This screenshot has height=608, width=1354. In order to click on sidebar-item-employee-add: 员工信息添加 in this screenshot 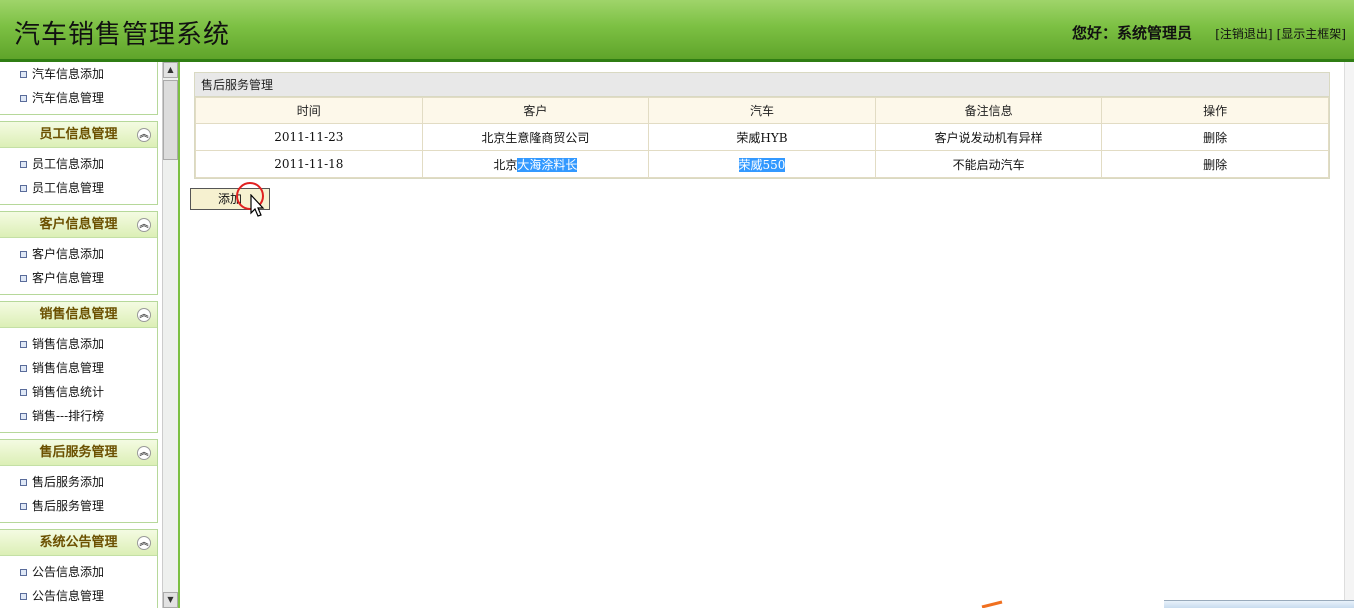, I will do `click(78, 164)`.